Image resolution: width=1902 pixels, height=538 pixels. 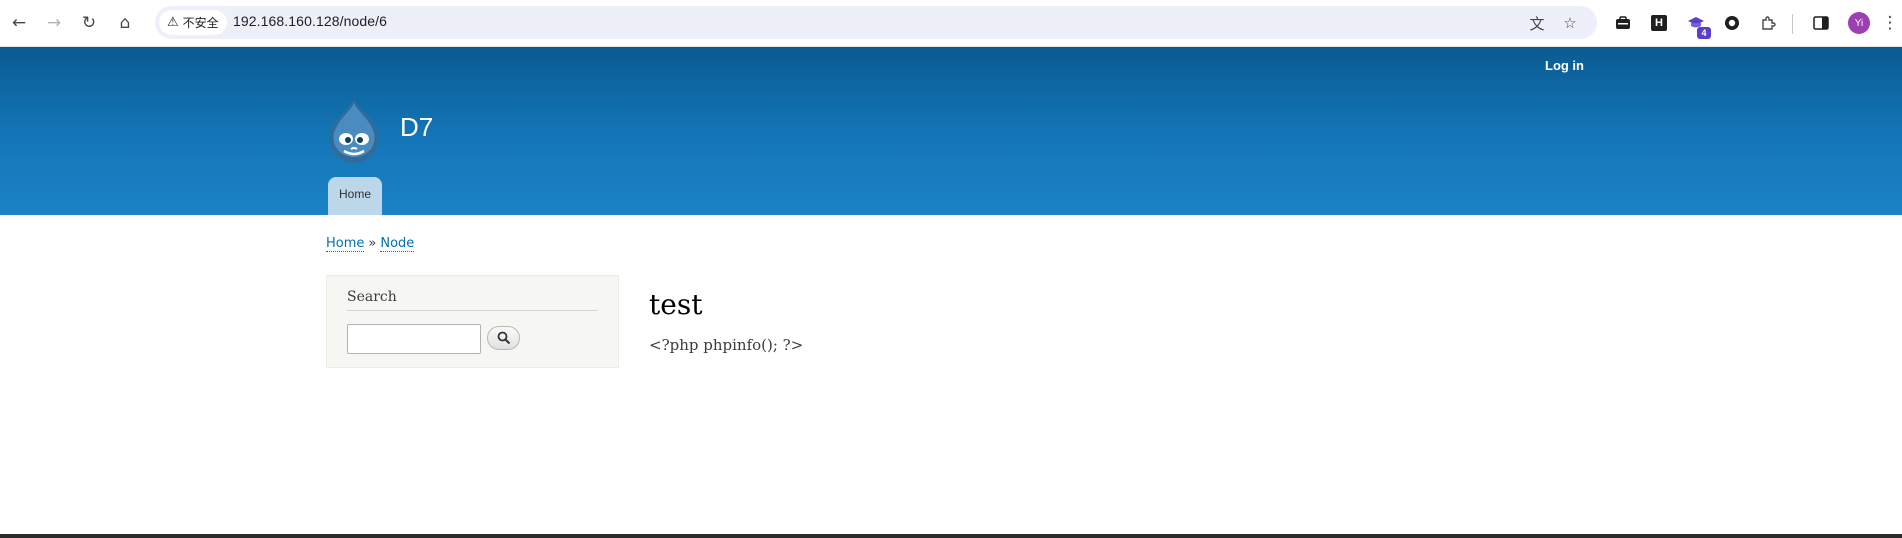 What do you see at coordinates (1732, 23) in the screenshot?
I see `extension-circle-icon` at bounding box center [1732, 23].